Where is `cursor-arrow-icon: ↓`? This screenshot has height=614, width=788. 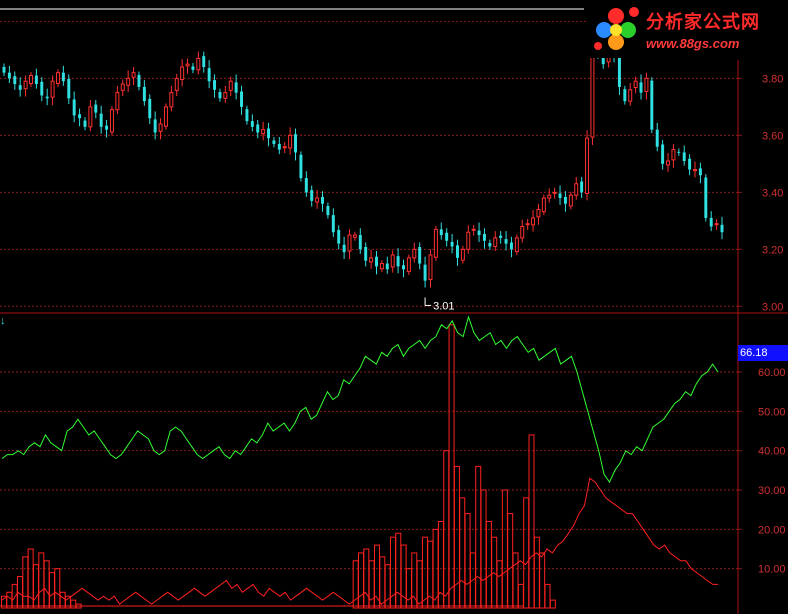 cursor-arrow-icon: ↓ is located at coordinates (3, 321).